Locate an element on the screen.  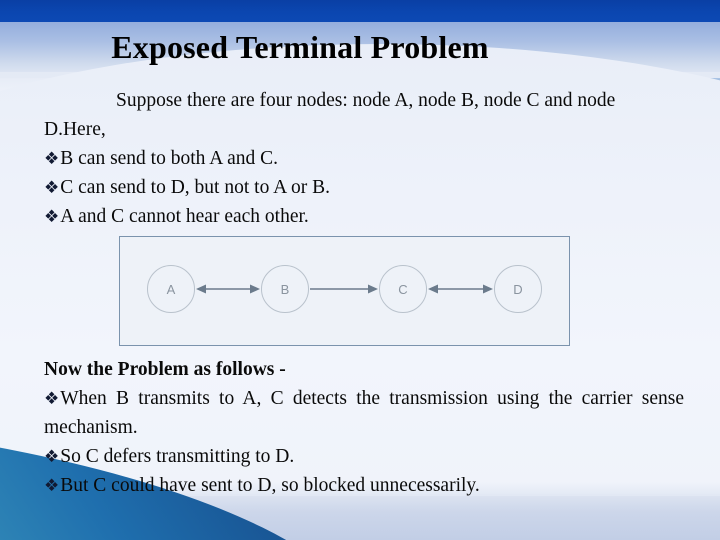
node-label: A is located at coordinates (171, 289).